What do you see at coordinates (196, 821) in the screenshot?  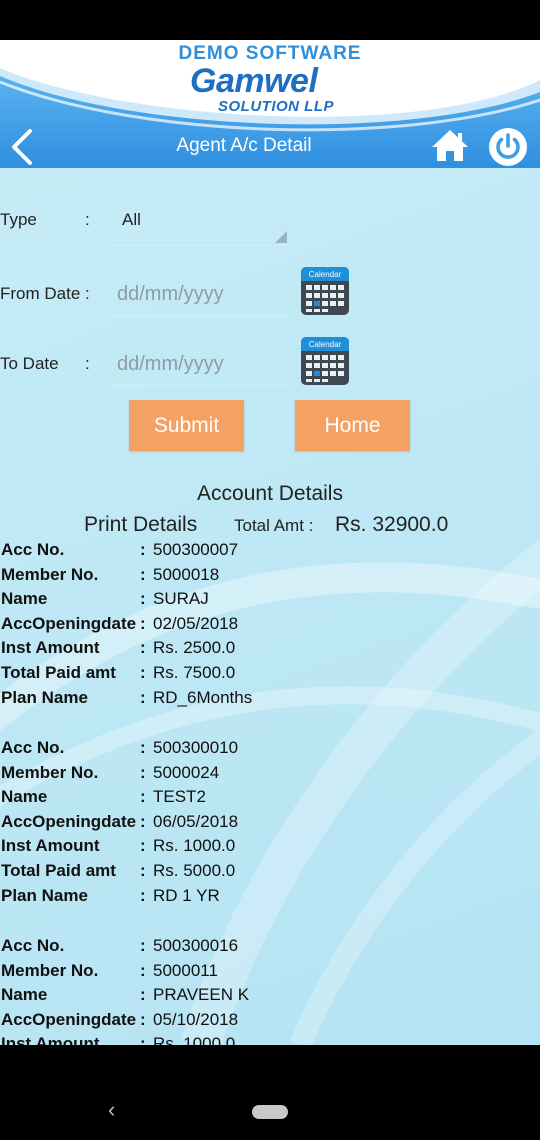 I see `record-value: 06/05/2018` at bounding box center [196, 821].